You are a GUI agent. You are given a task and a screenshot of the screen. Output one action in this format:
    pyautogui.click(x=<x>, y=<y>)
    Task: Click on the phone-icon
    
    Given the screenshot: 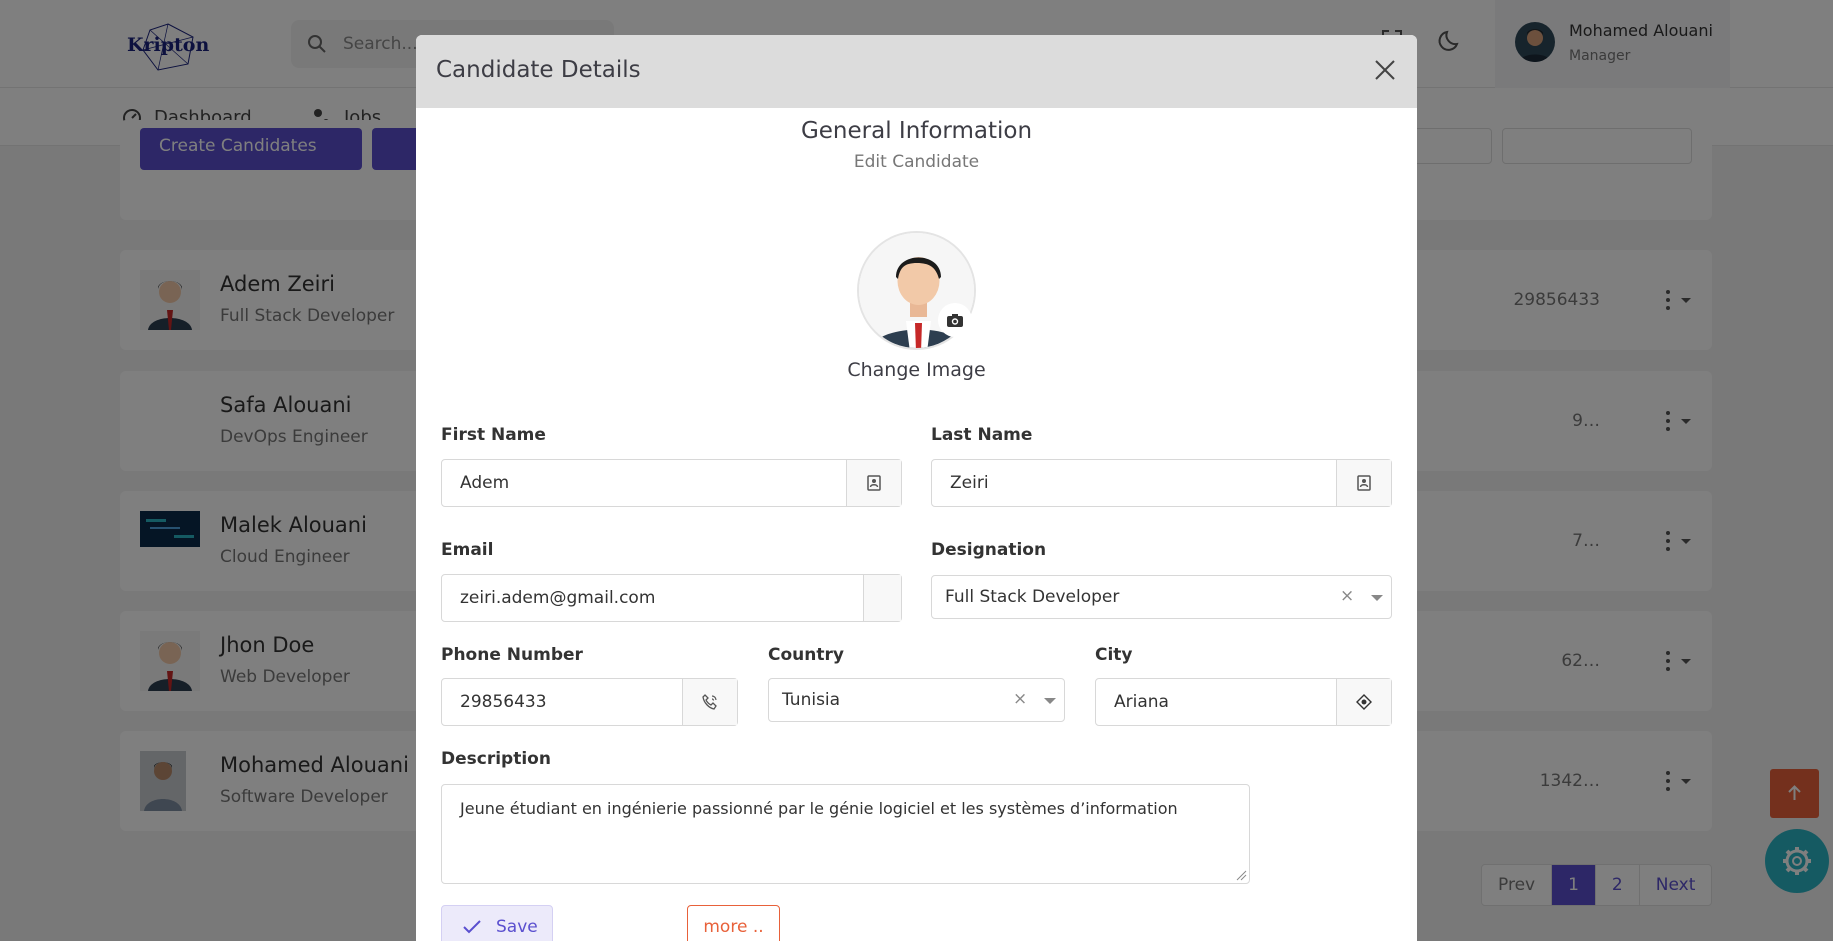 What is the action you would take?
    pyautogui.click(x=709, y=702)
    